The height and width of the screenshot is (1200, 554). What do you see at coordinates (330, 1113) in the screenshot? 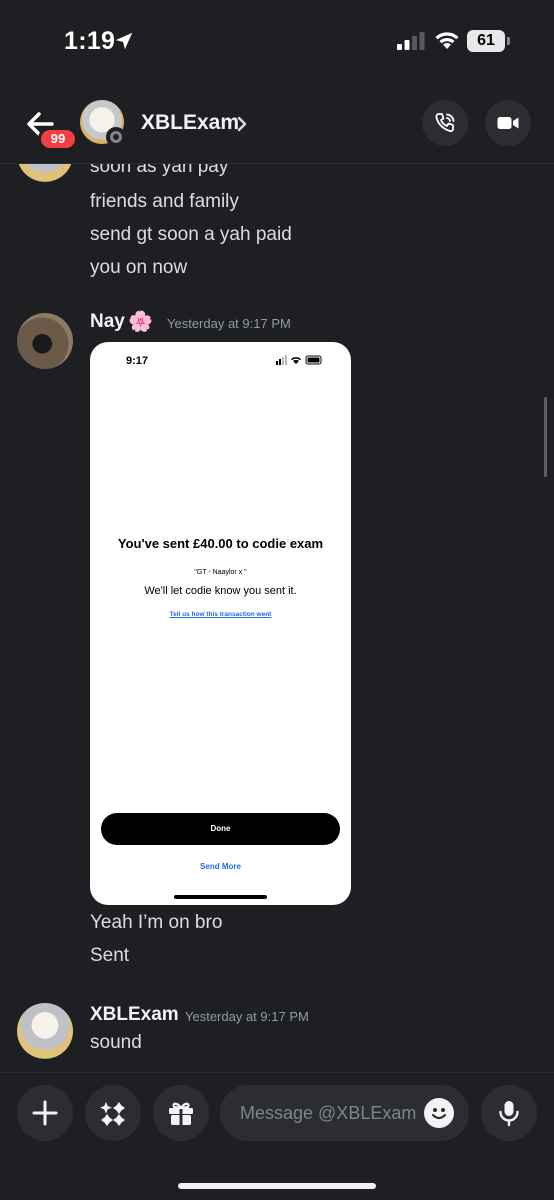
I see `message-input` at bounding box center [330, 1113].